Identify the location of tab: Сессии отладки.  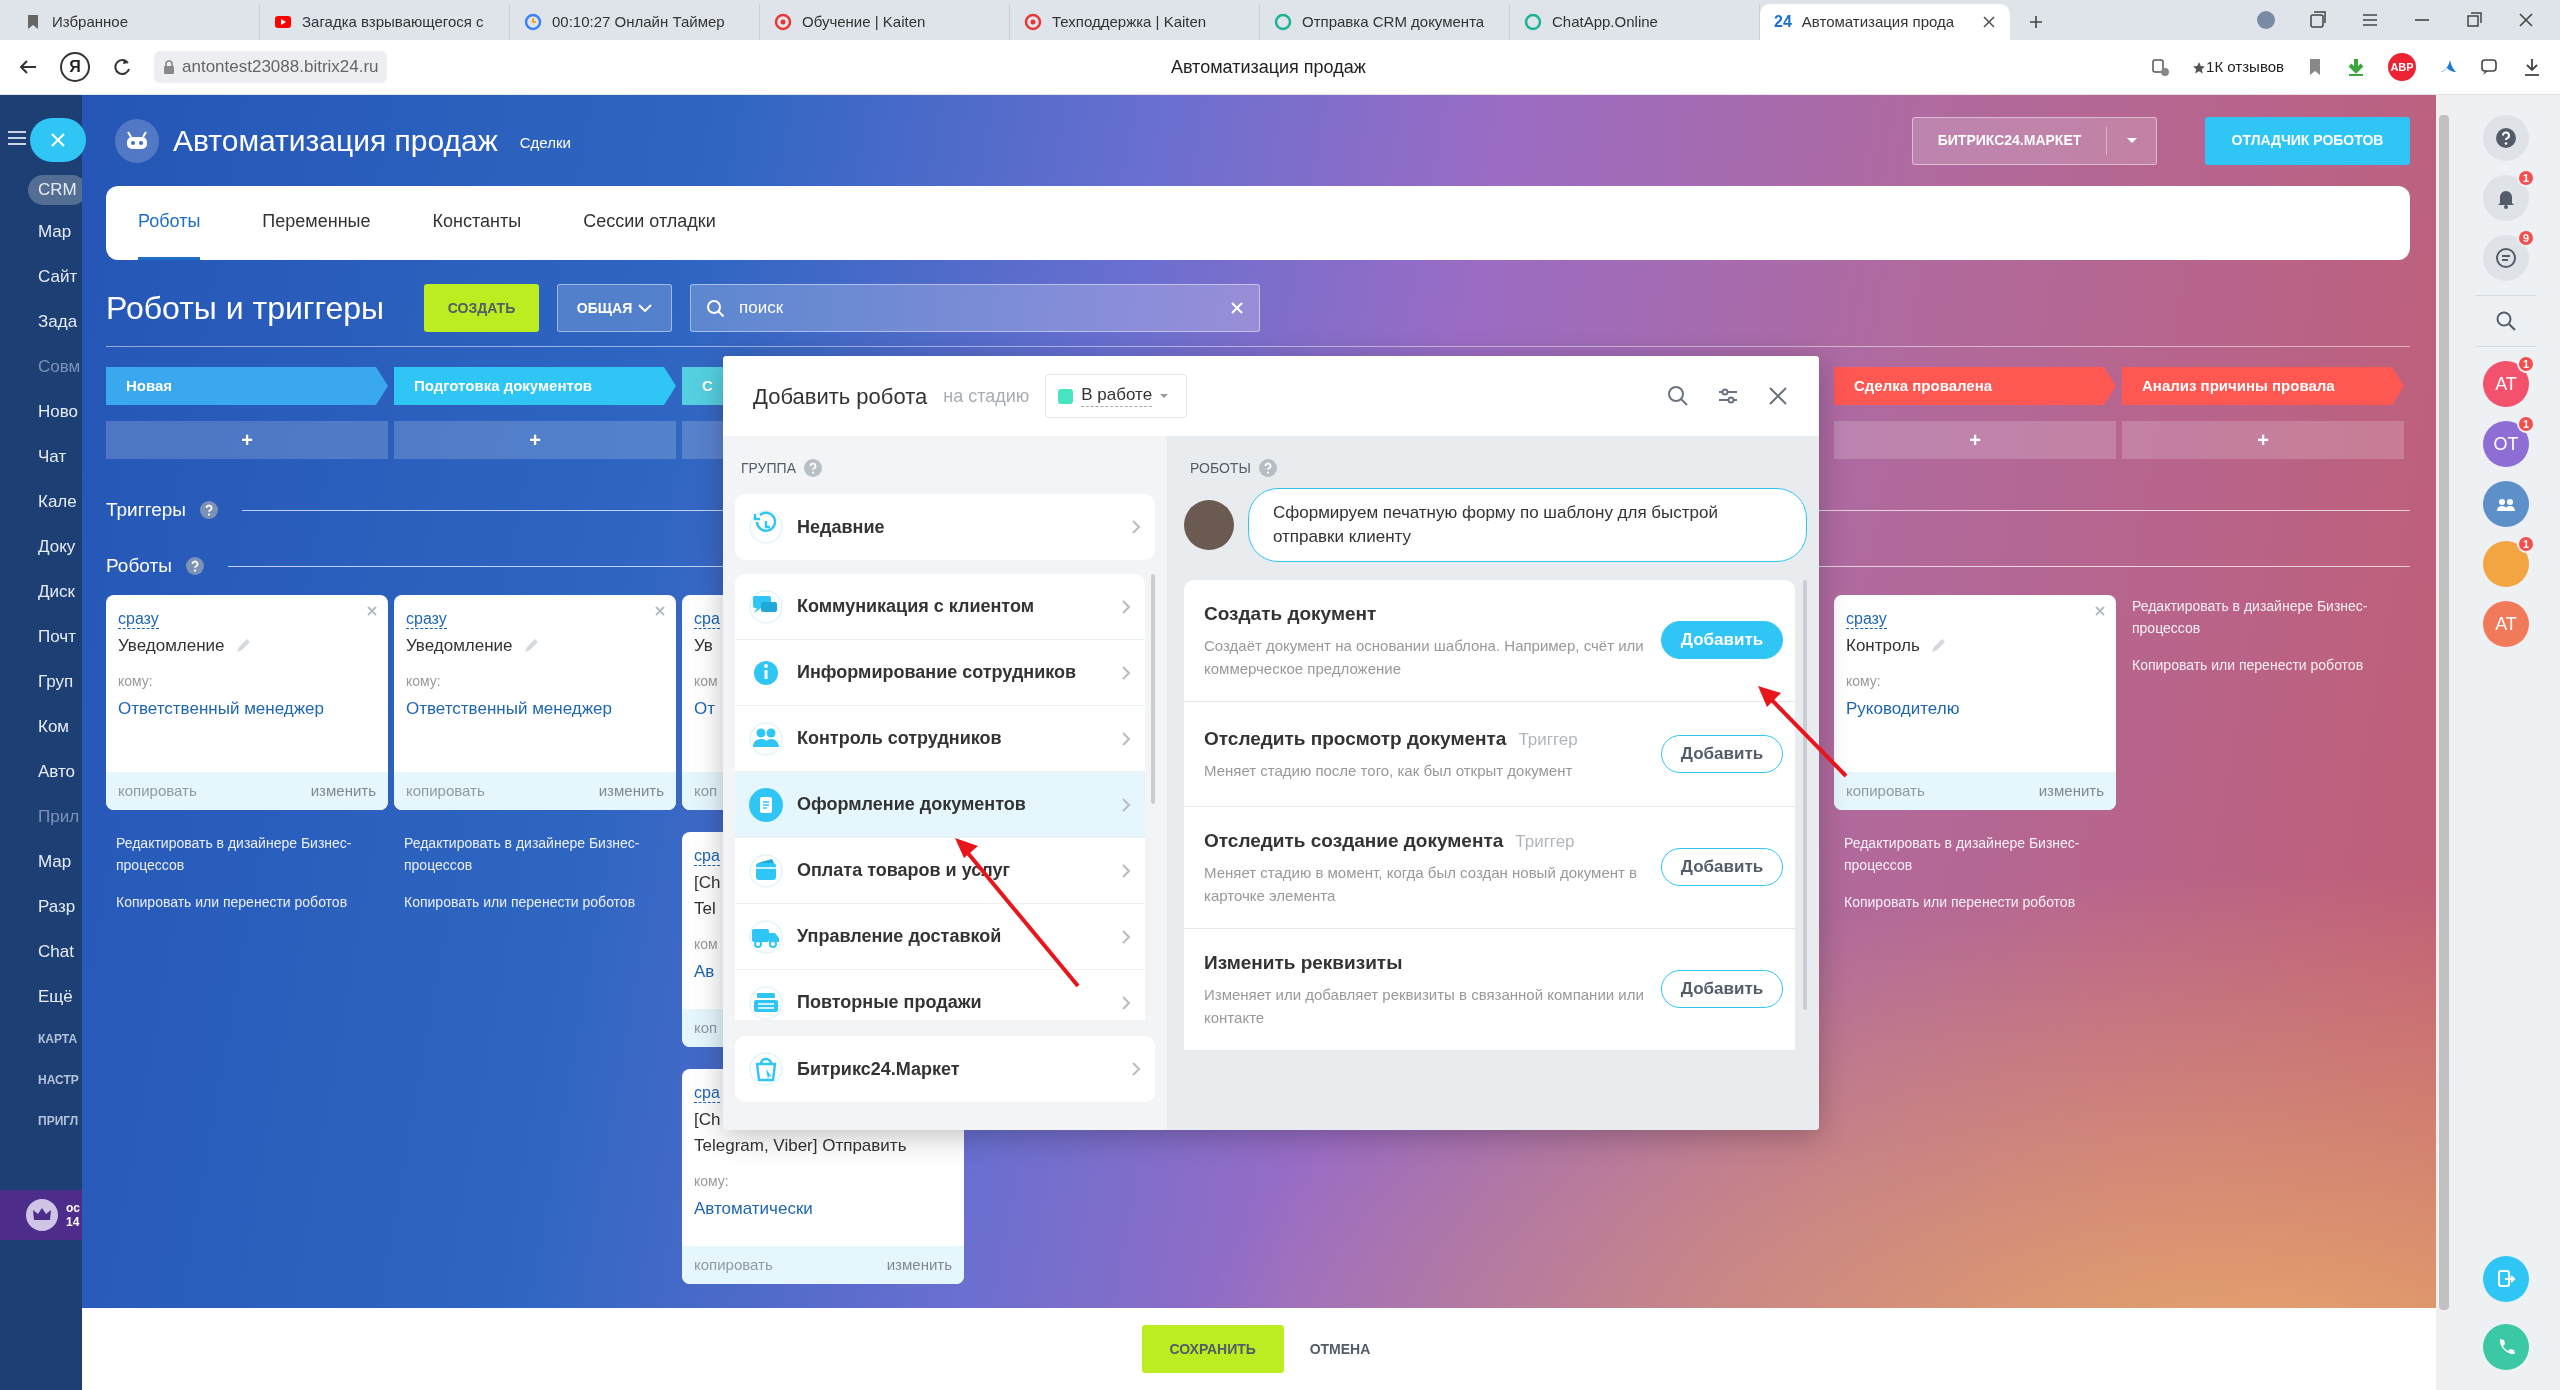
(649, 223).